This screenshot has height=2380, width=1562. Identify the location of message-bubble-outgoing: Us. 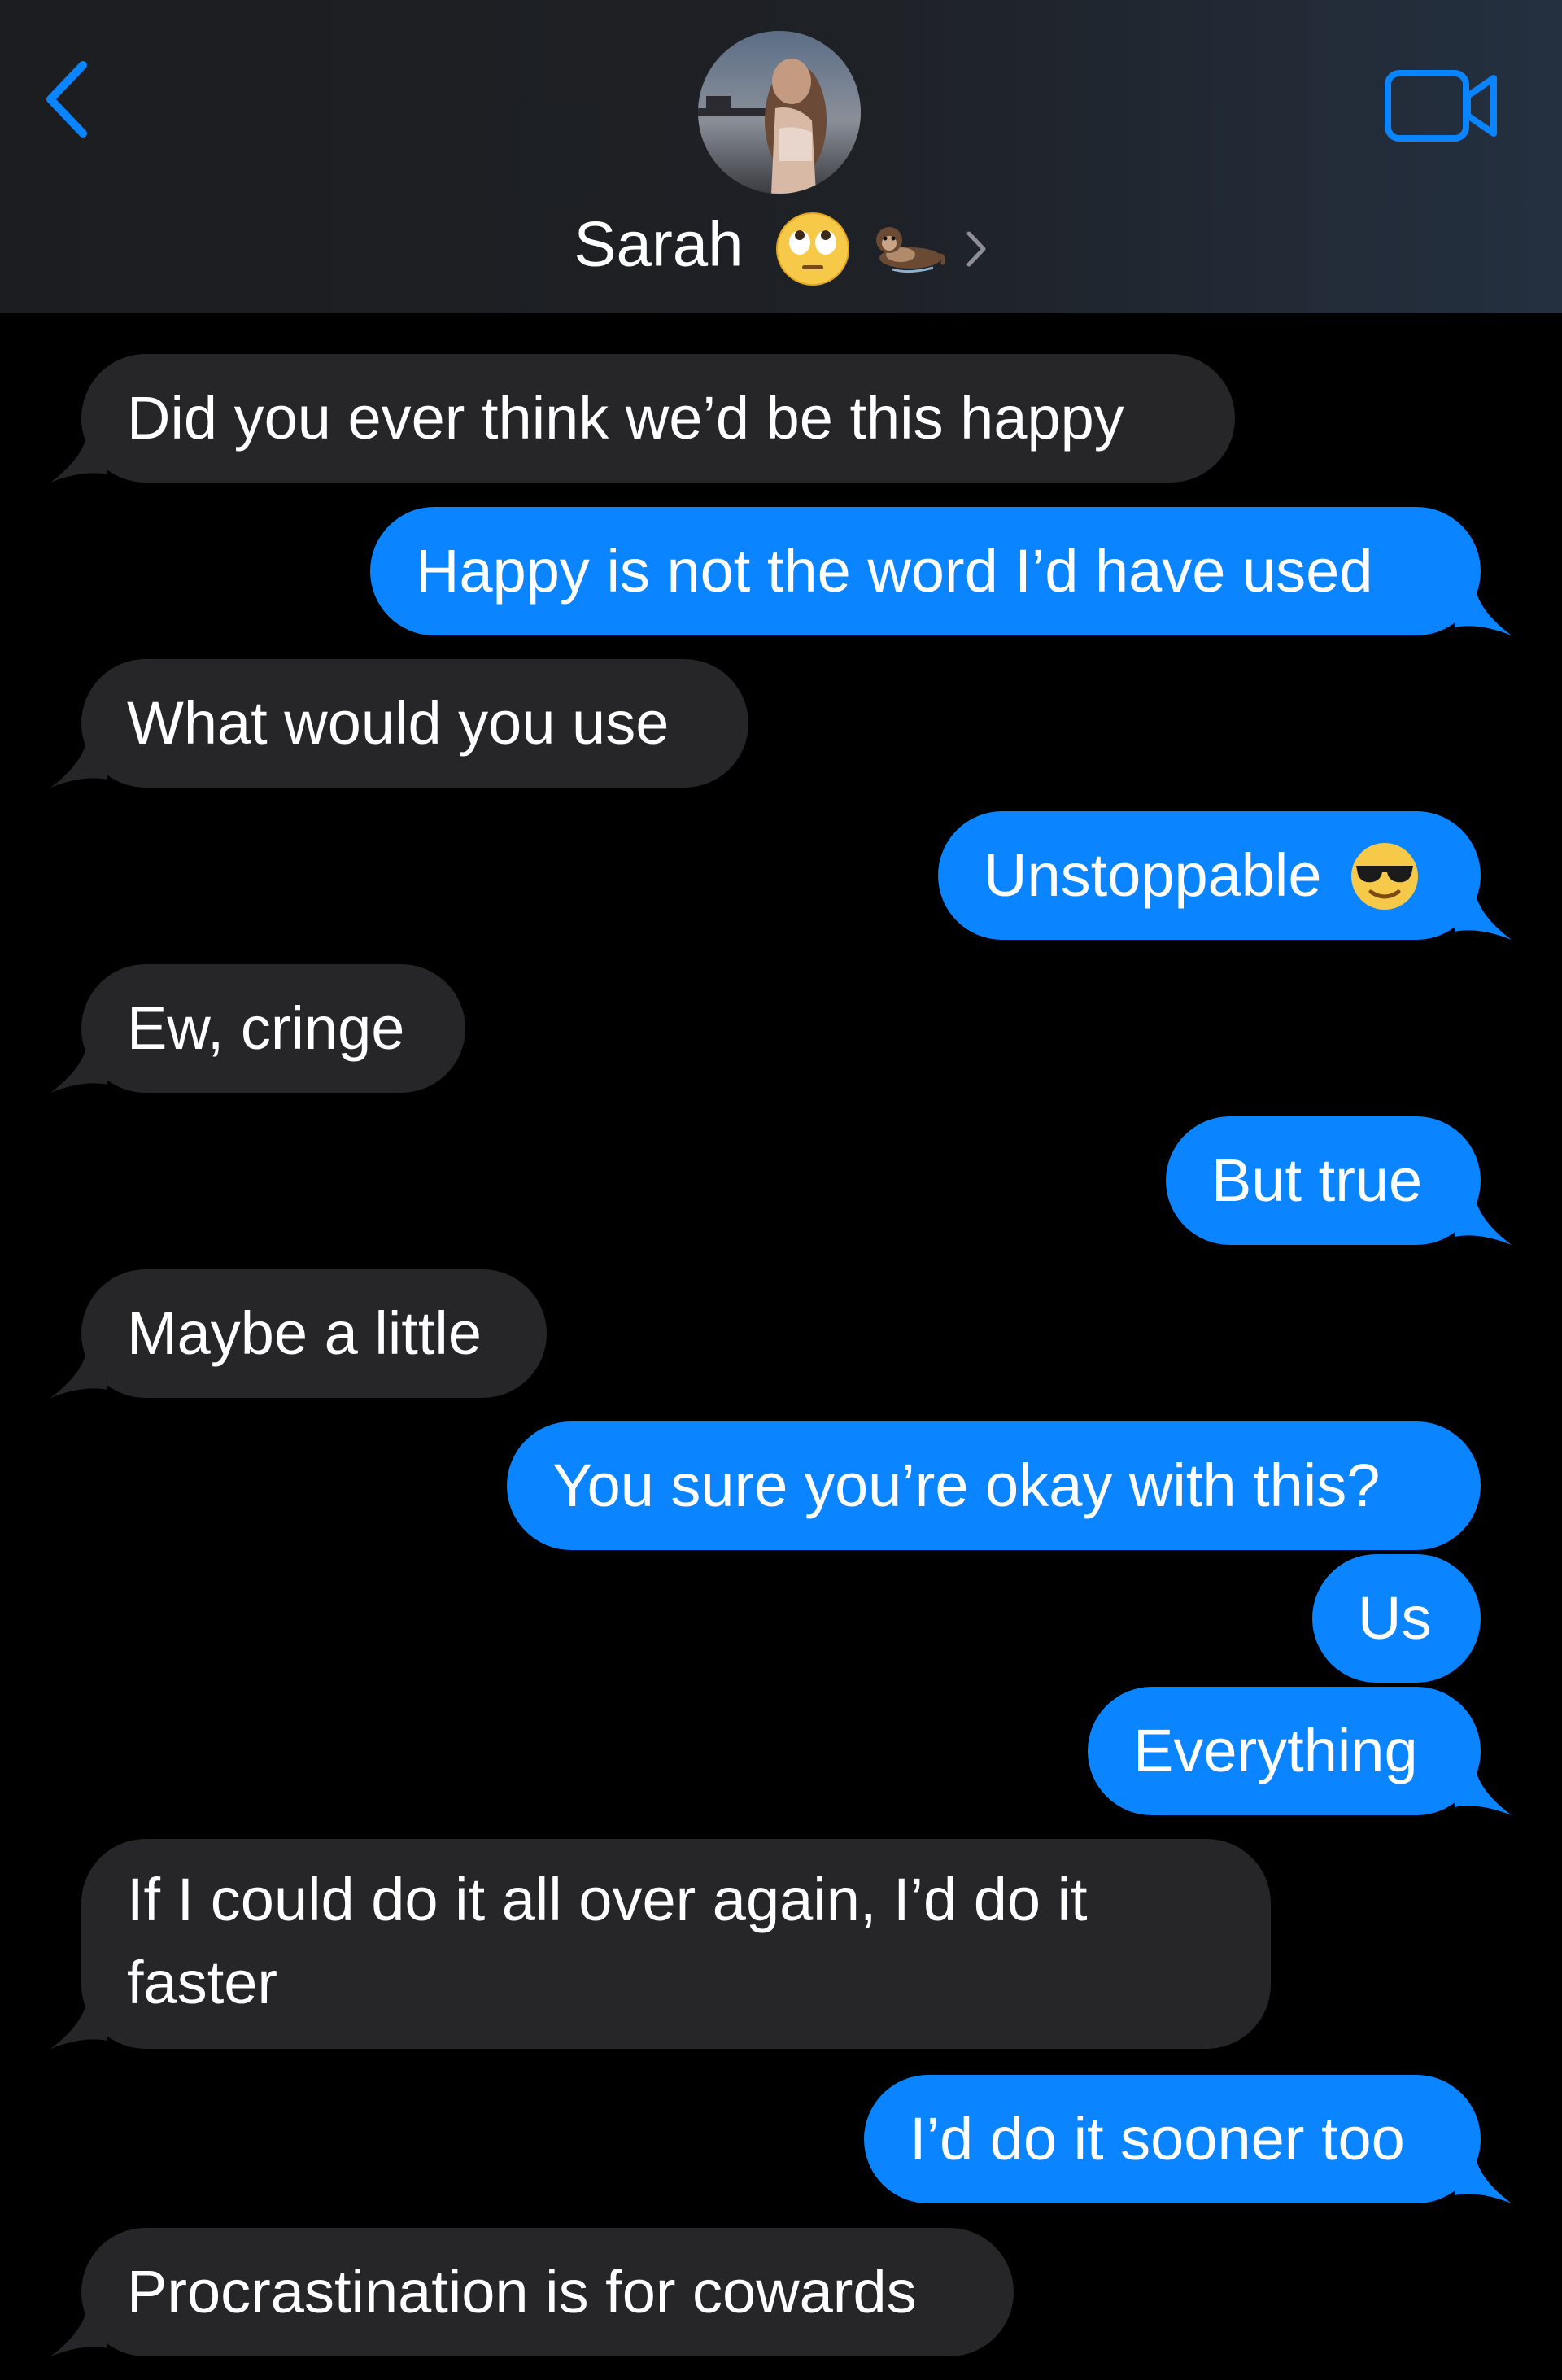
(1396, 1619).